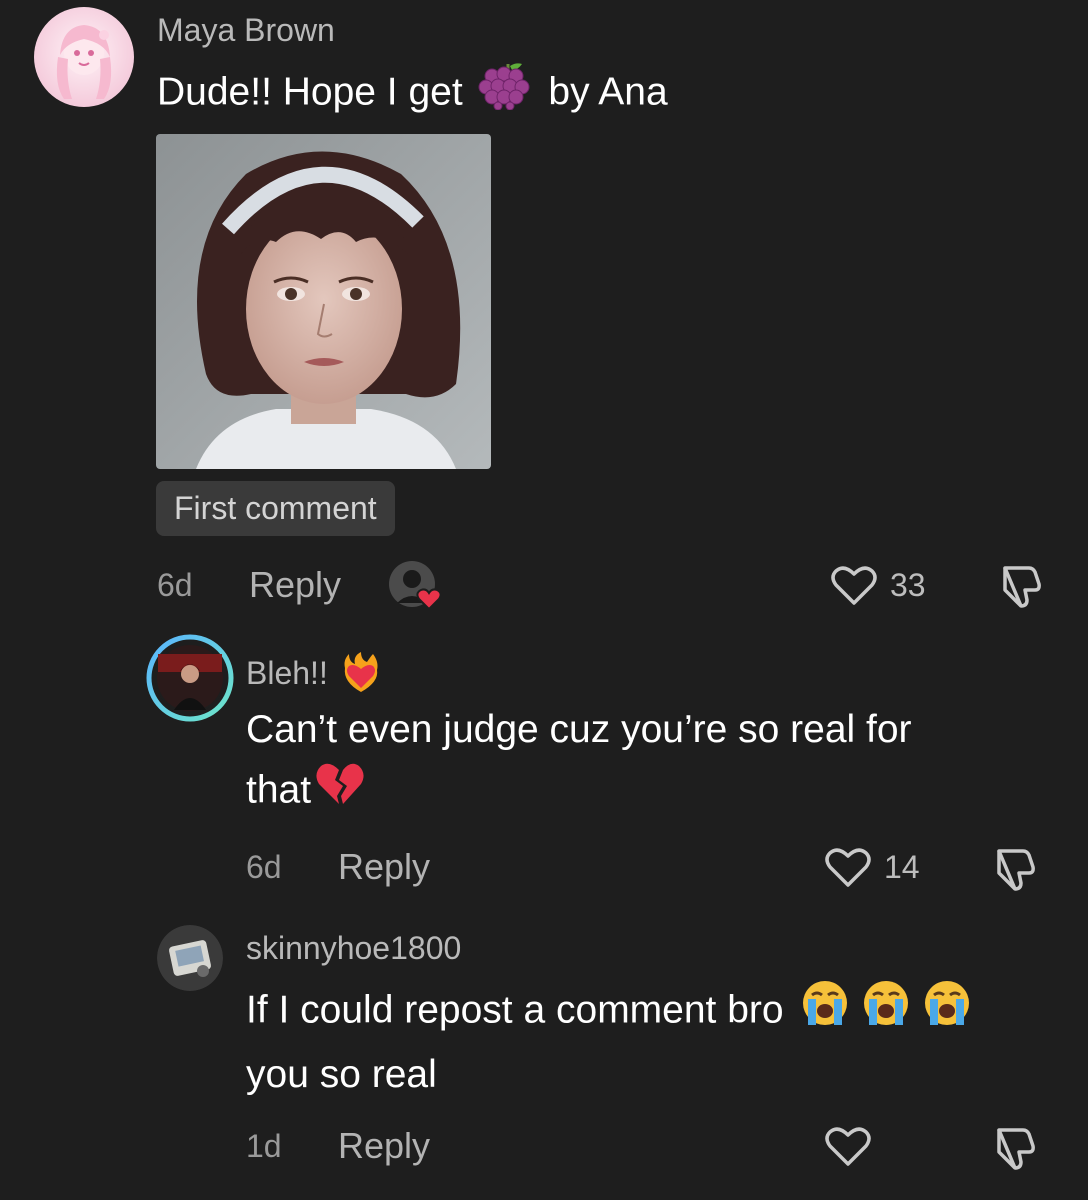  What do you see at coordinates (279, 790) in the screenshot?
I see `comment-text-line-2-text: that` at bounding box center [279, 790].